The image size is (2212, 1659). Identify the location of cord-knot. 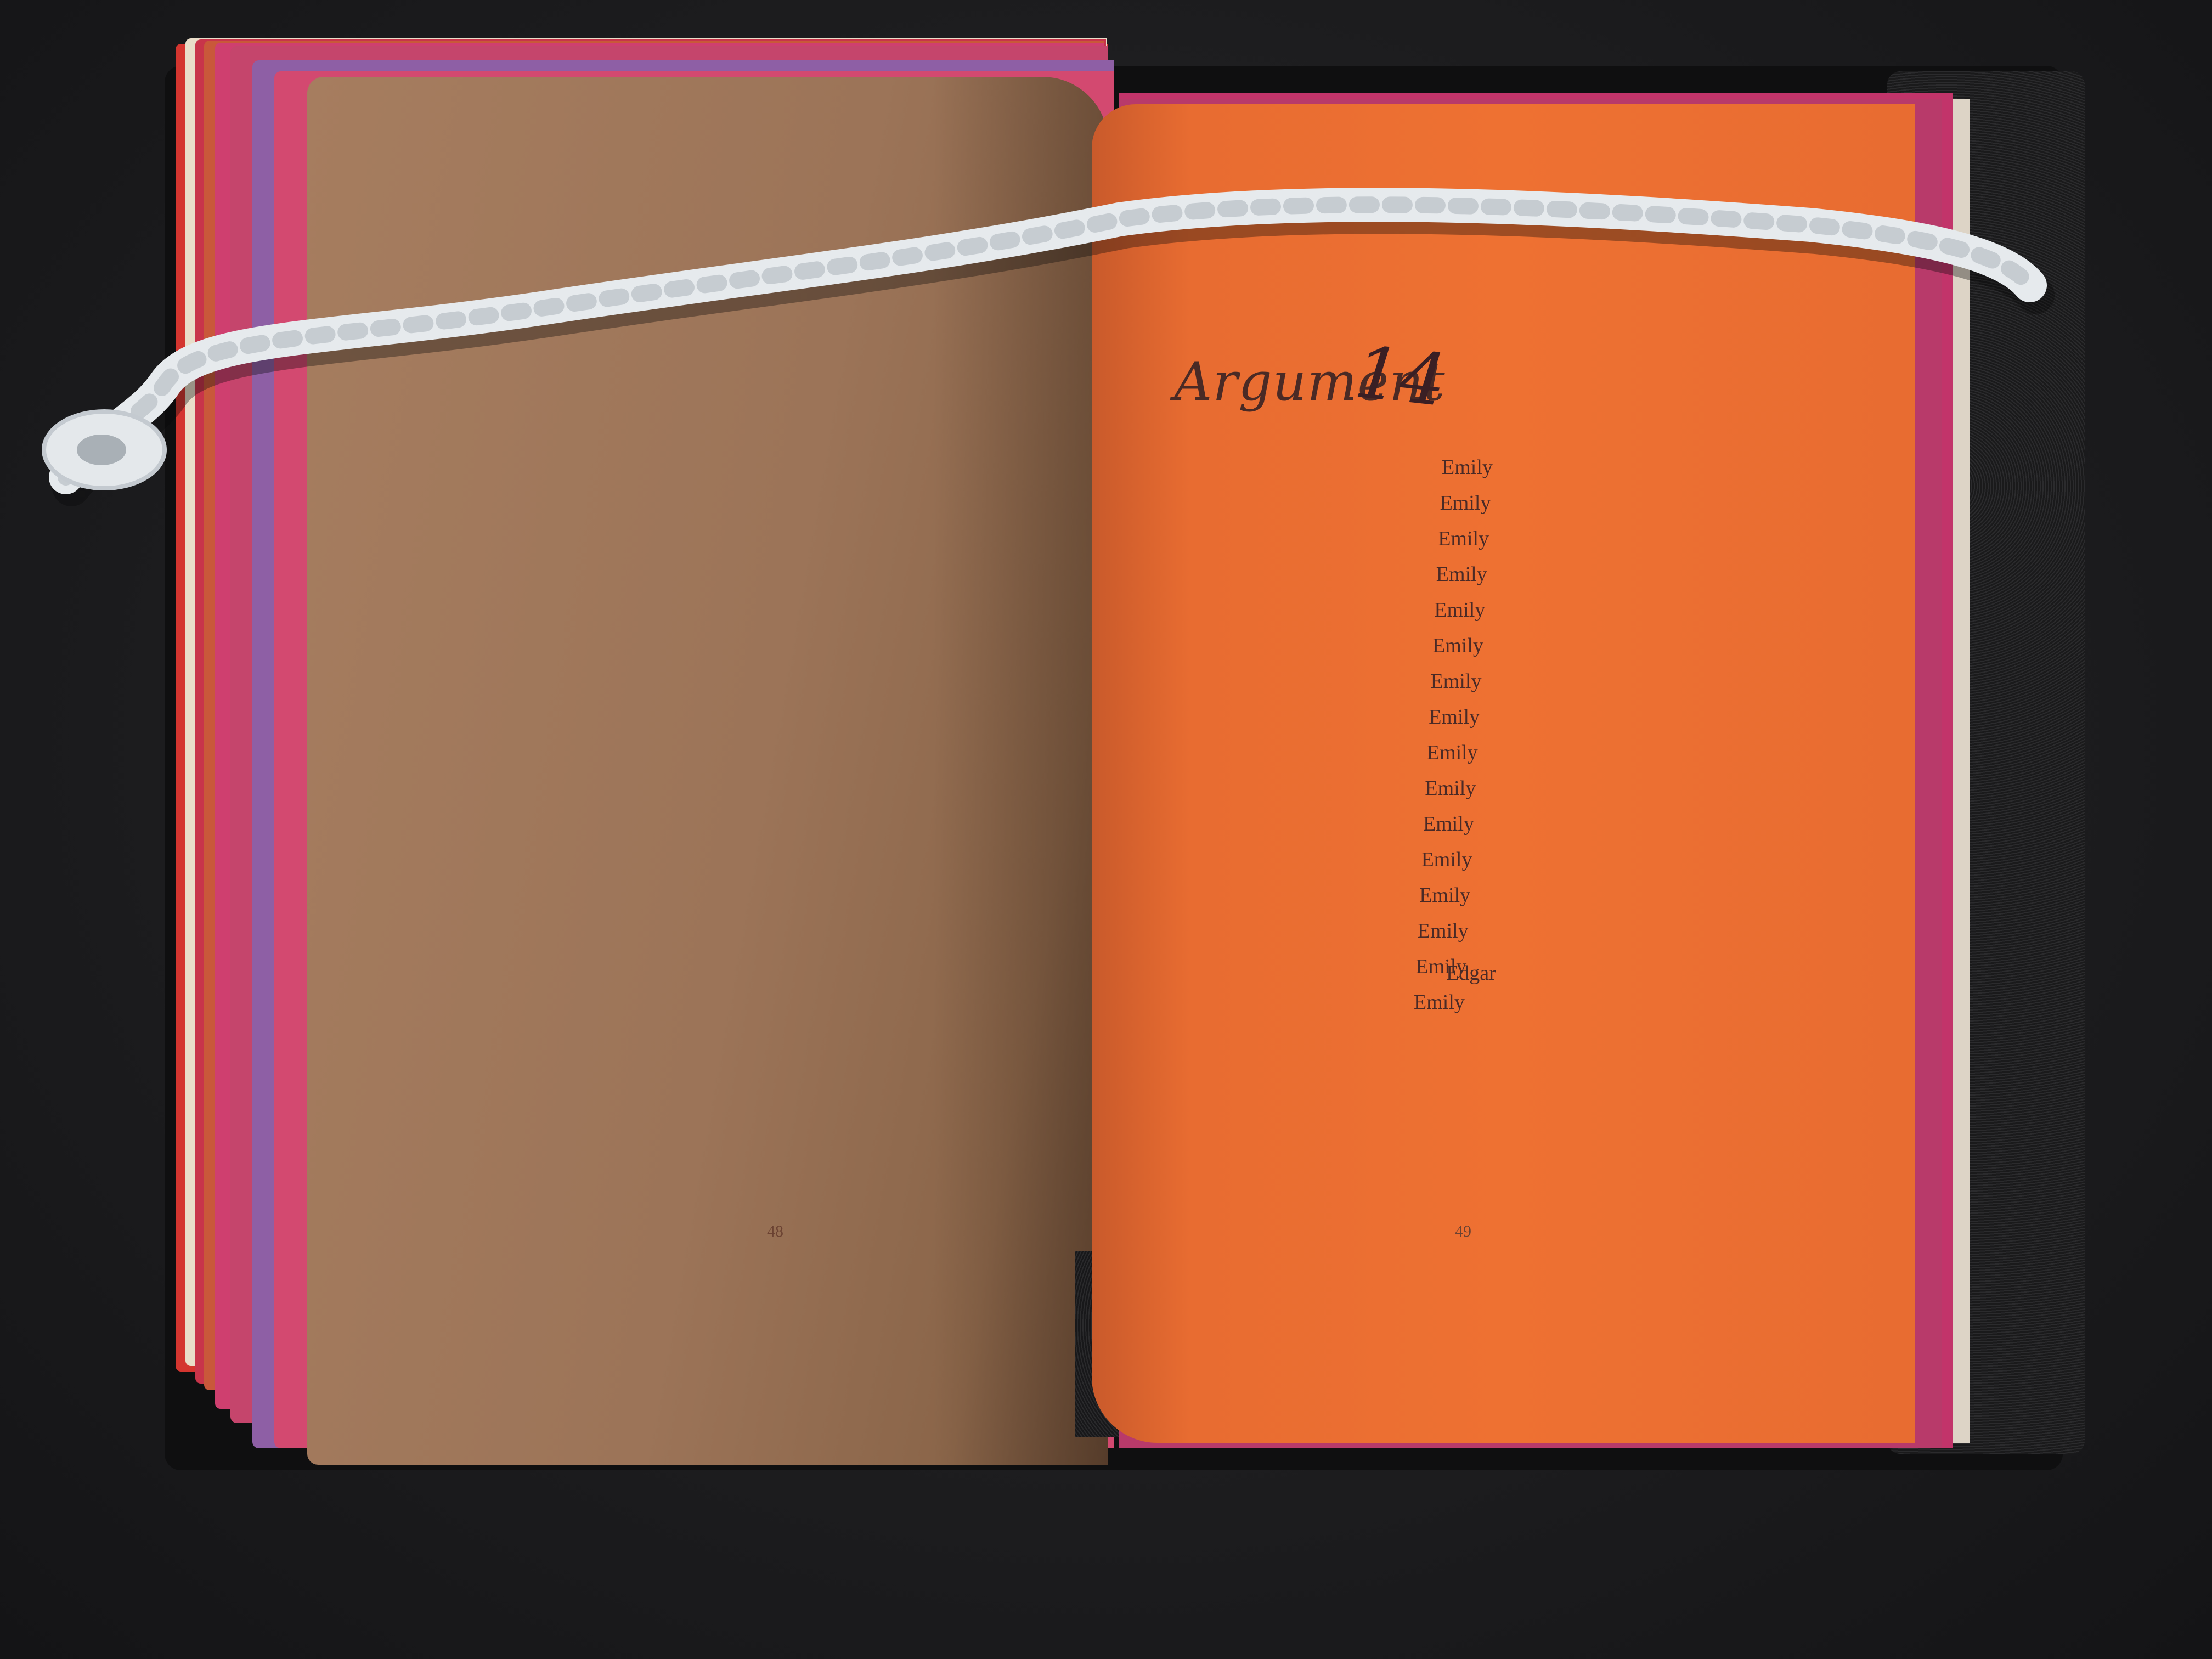
(105, 449).